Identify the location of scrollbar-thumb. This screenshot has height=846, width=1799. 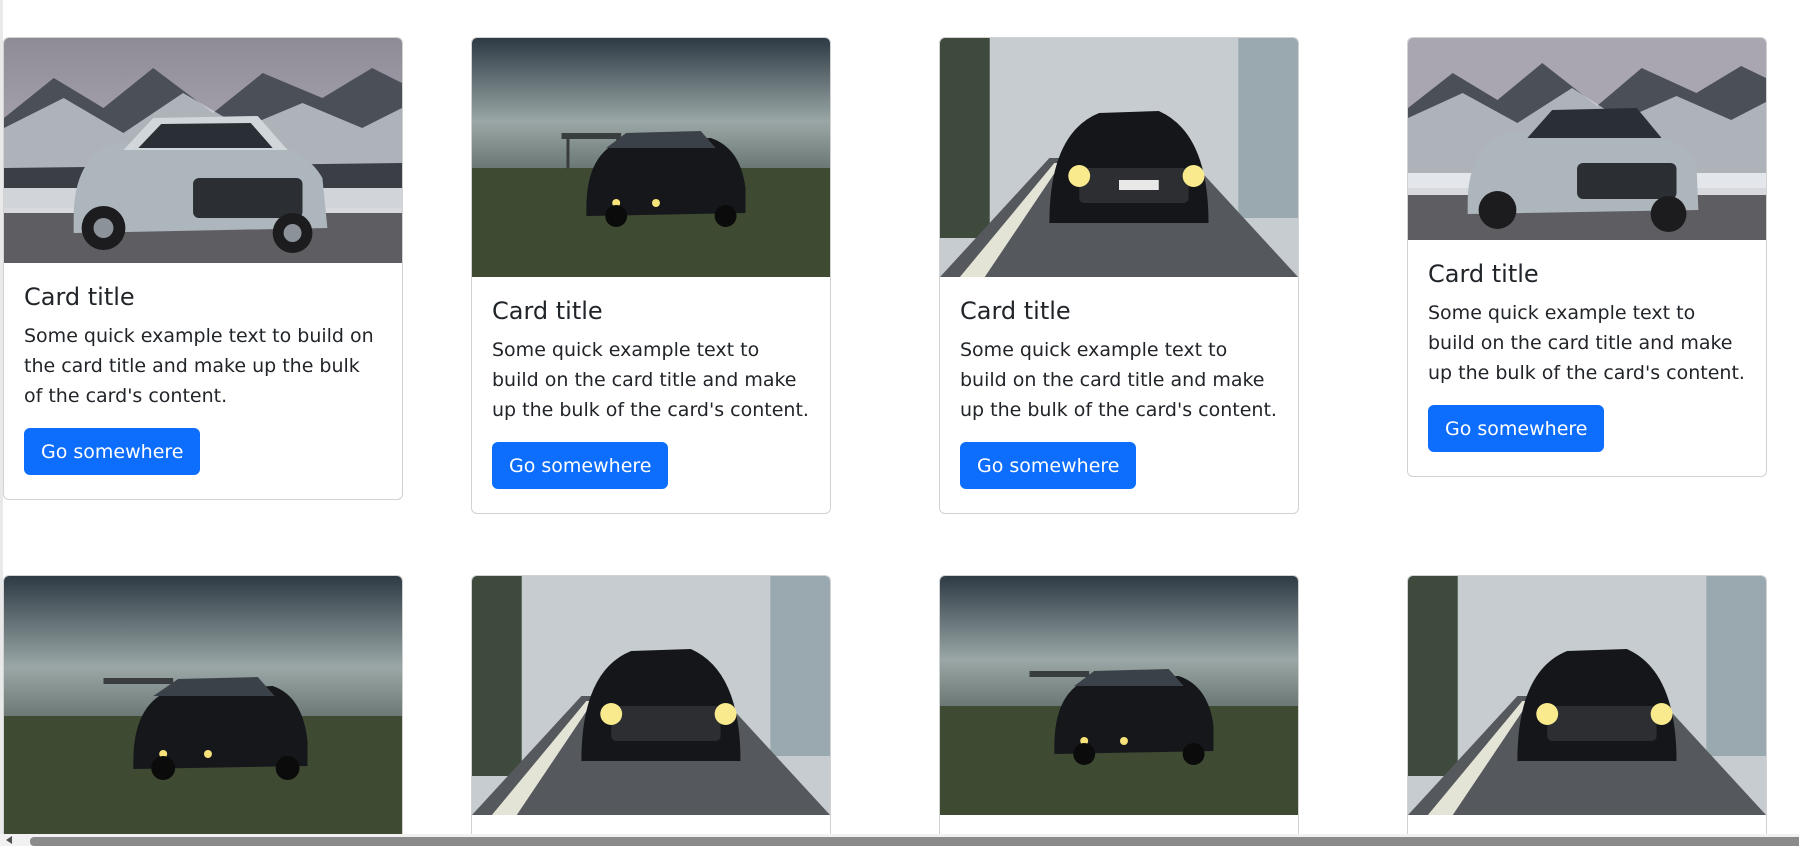
(914, 841).